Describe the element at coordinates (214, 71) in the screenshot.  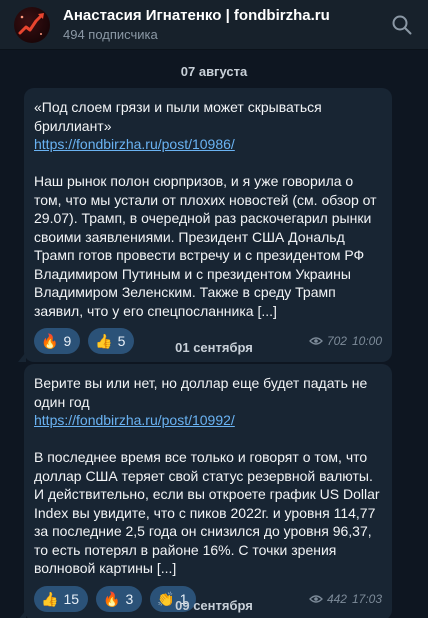
I see `date-separator: 07 августа` at that location.